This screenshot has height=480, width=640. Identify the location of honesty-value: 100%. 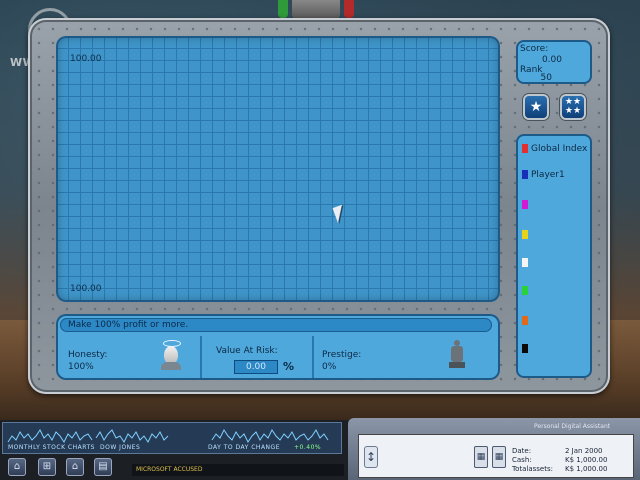
(81, 367).